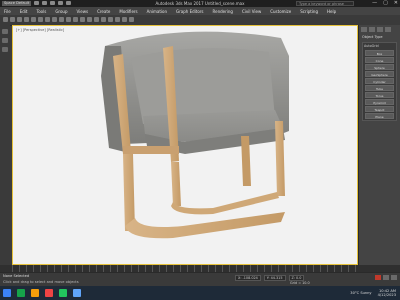  Describe the element at coordinates (41, 11) in the screenshot. I see `menu-tools: Tools` at that location.